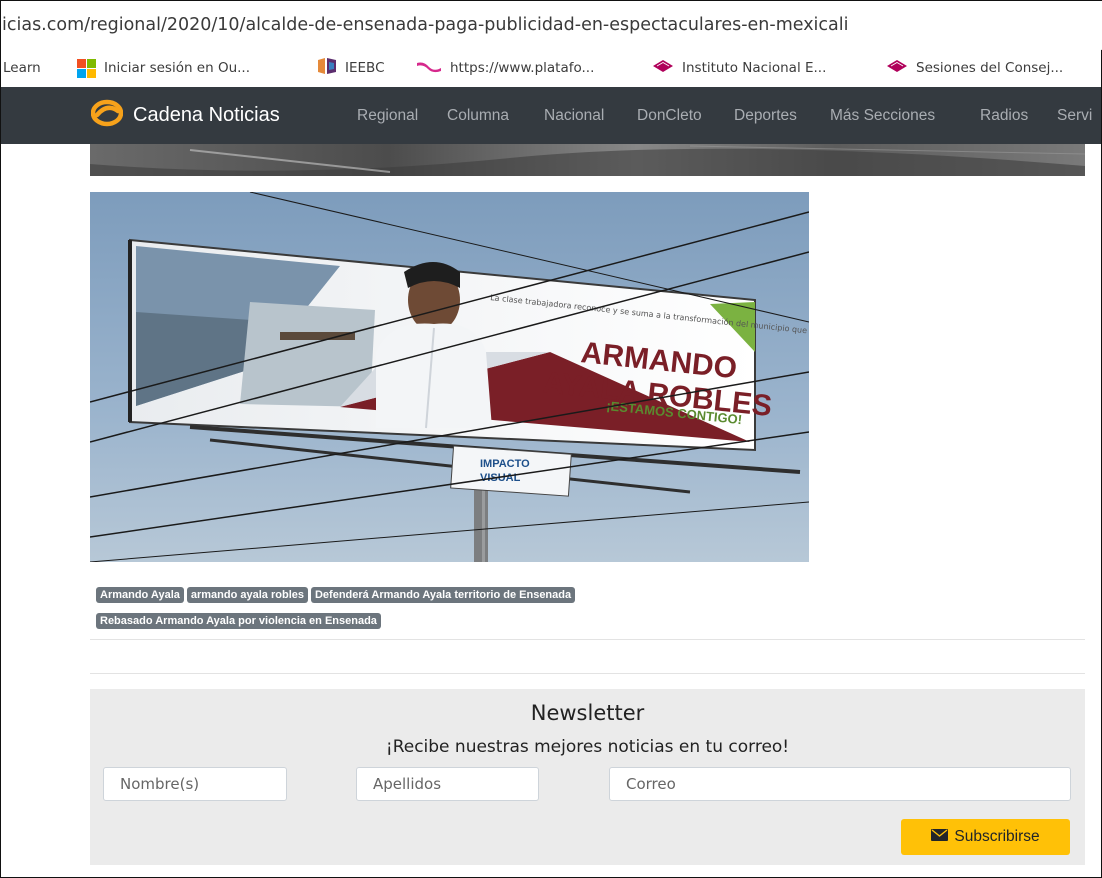 The image size is (1102, 878). I want to click on last-name-field, so click(447, 784).